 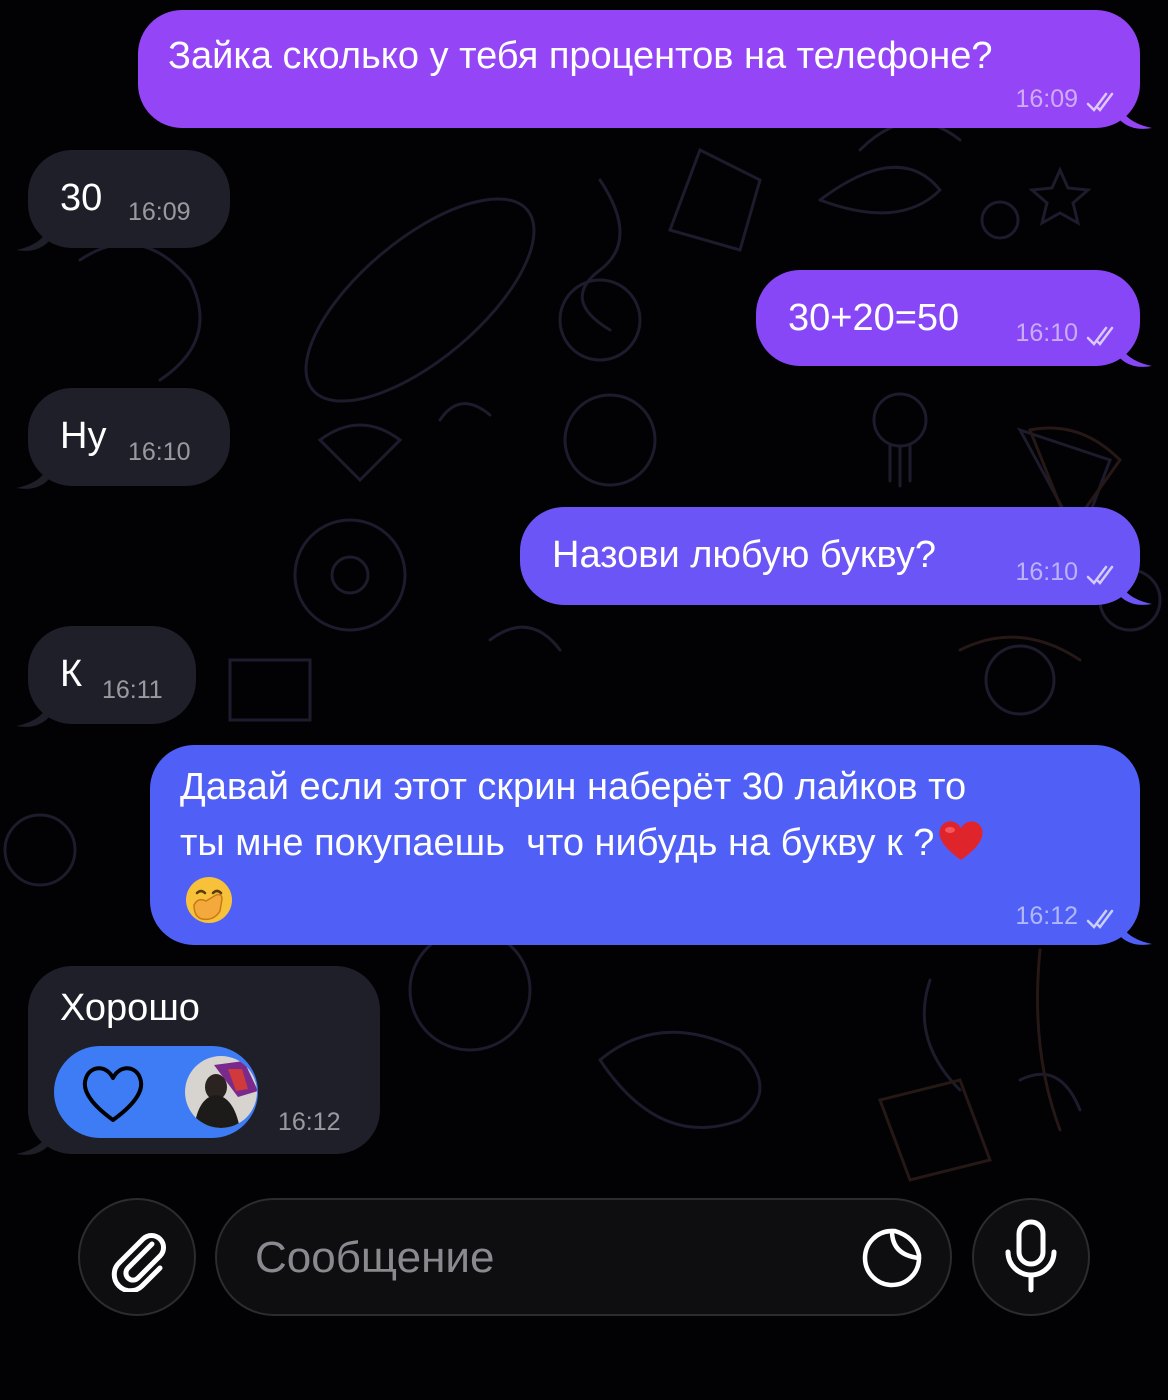 I want to click on outgoing-message: Назови любую букву? 16:10, so click(x=830, y=556).